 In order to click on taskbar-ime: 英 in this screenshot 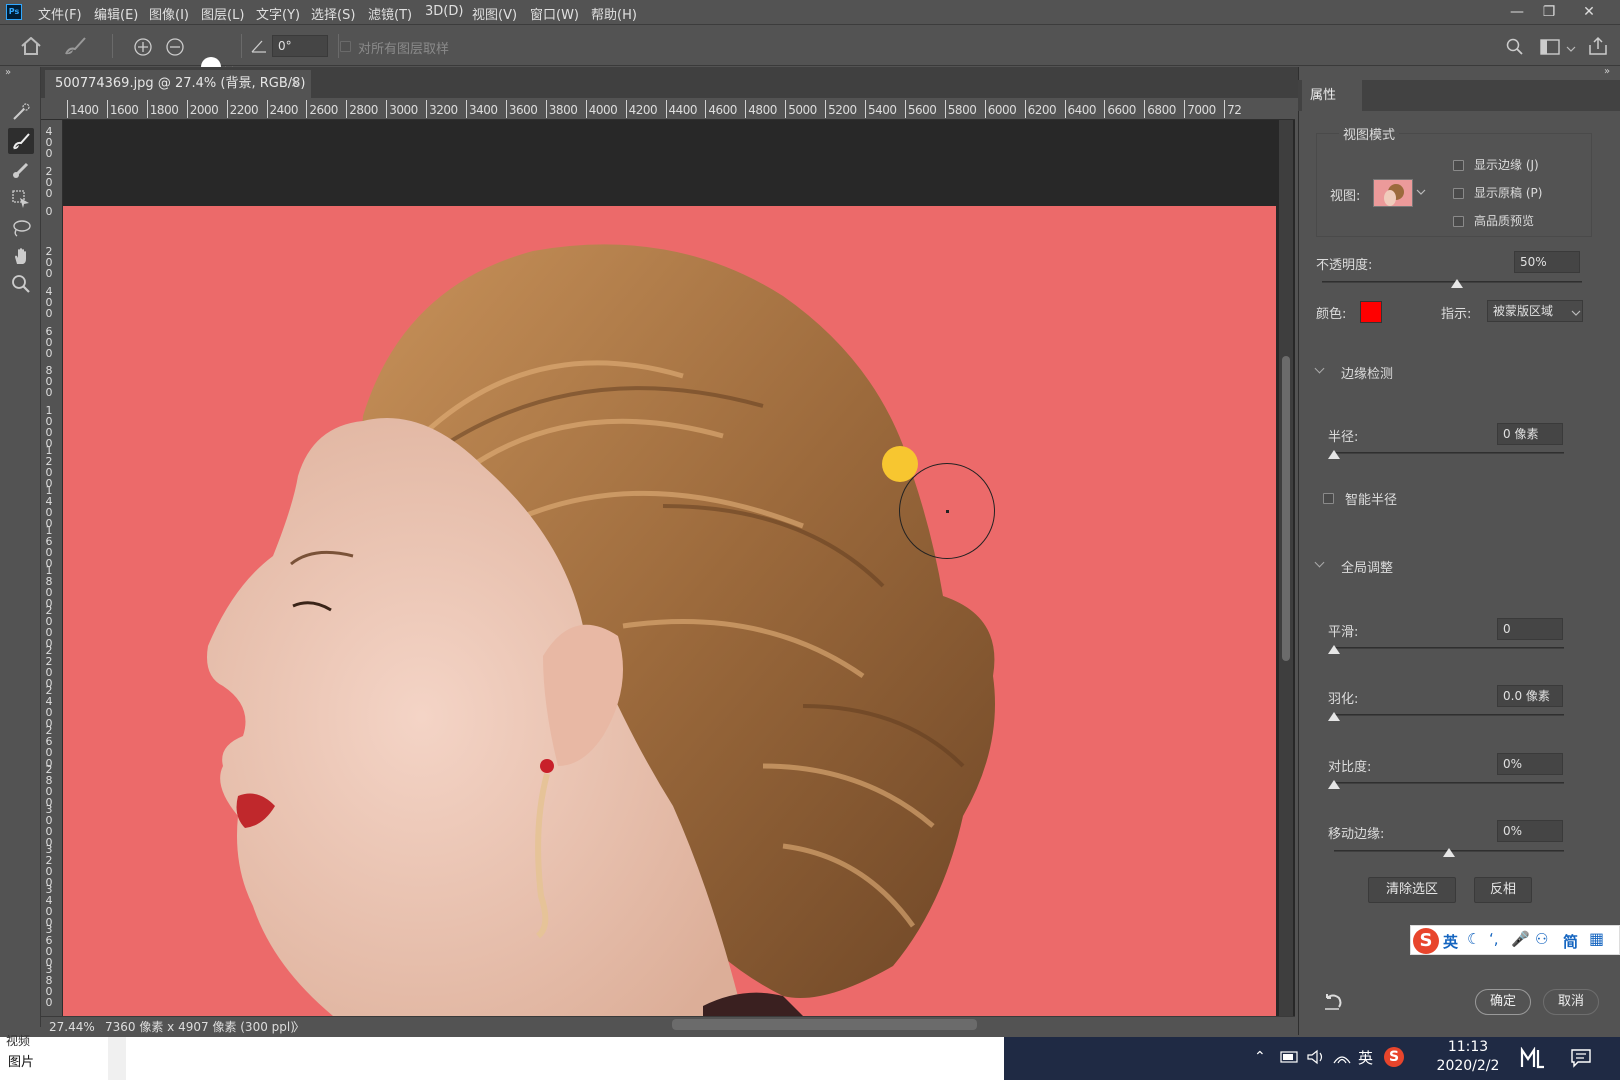, I will do `click(1365, 1057)`.